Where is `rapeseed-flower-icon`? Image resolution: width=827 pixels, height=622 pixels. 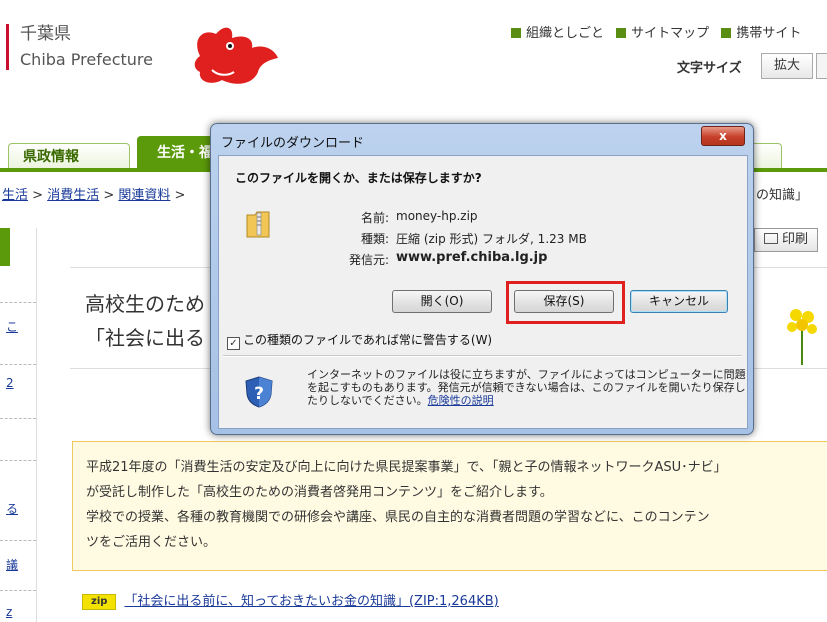
rapeseed-flower-icon is located at coordinates (802, 337).